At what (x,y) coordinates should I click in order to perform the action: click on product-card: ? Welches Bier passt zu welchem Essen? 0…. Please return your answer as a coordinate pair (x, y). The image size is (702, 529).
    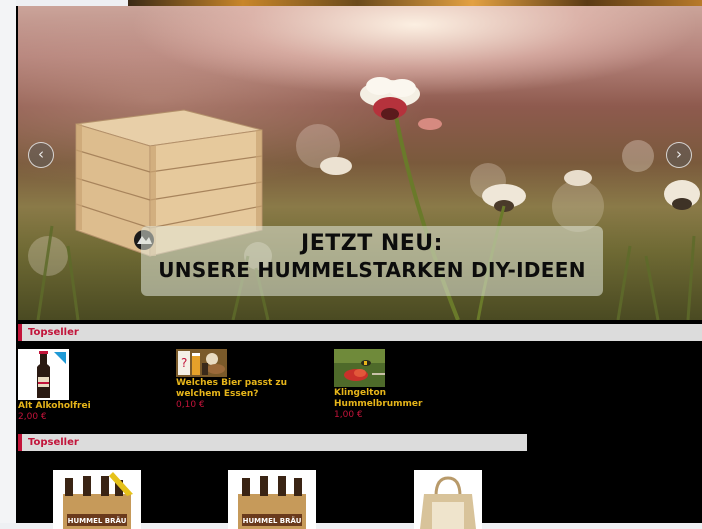
    Looking at the image, I should click on (251, 380).